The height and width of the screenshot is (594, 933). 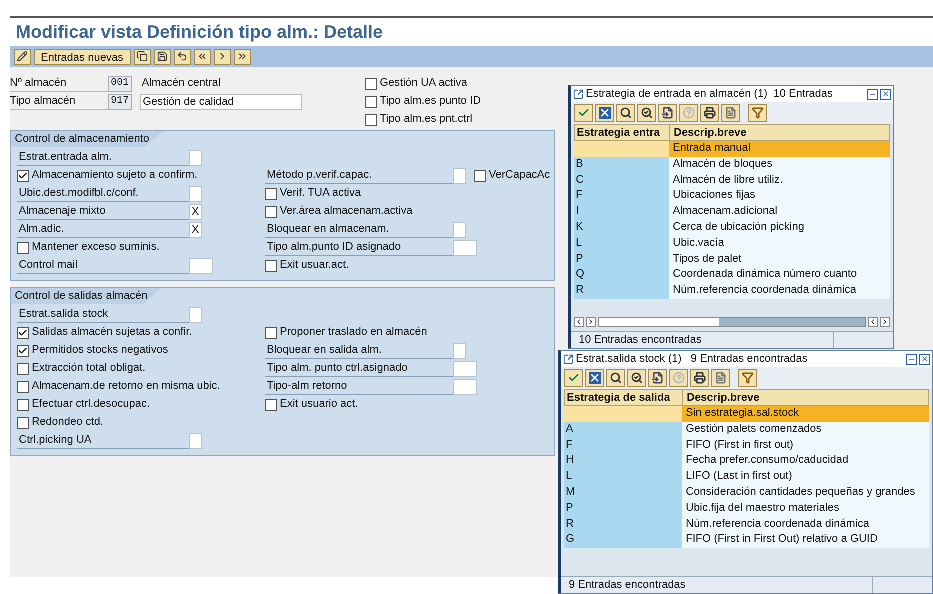 I want to click on column-header: Estrategia de salida, so click(x=624, y=397).